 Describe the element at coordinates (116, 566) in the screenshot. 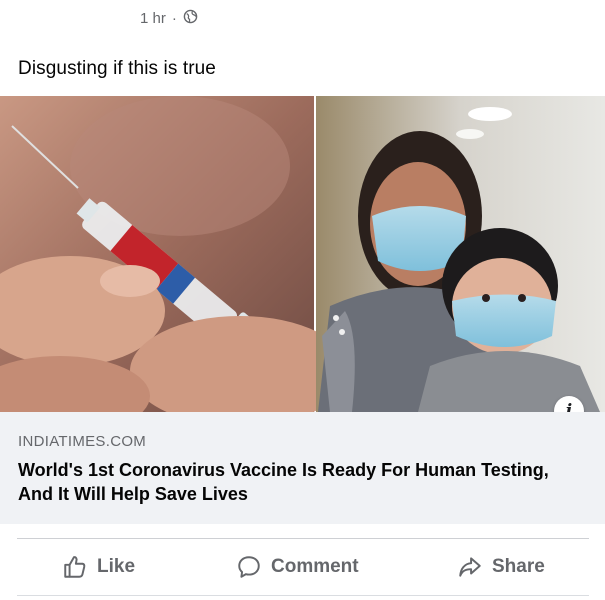

I see `like-label: Like` at that location.